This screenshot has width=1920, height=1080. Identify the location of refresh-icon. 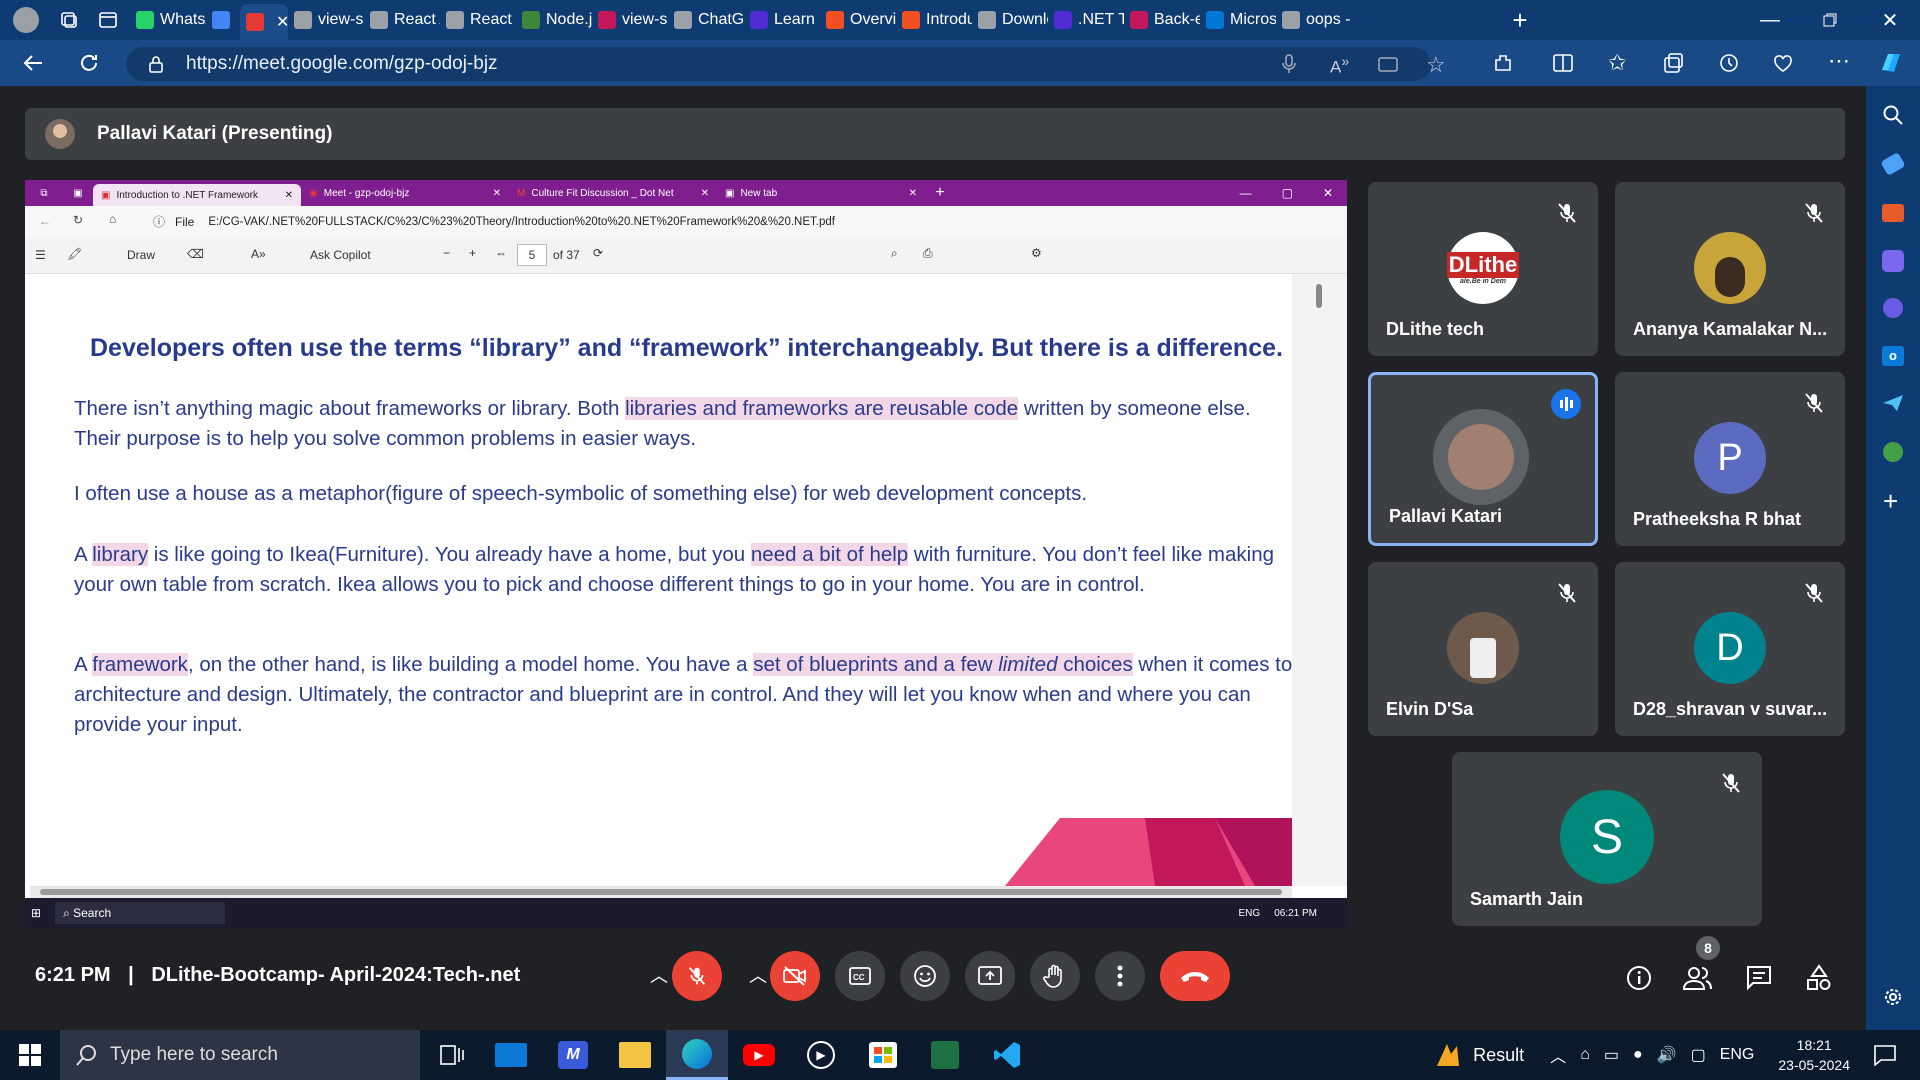
(89, 63).